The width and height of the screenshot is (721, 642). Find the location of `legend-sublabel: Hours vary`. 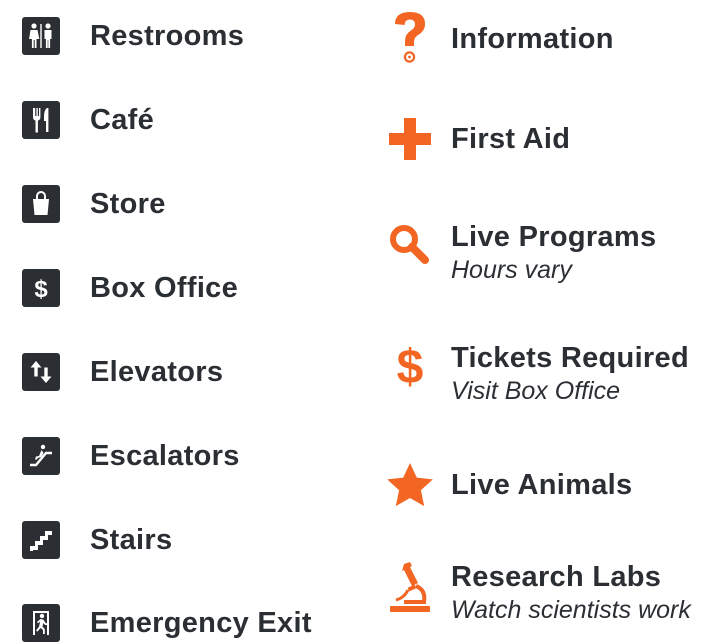

legend-sublabel: Hours vary is located at coordinates (511, 270).